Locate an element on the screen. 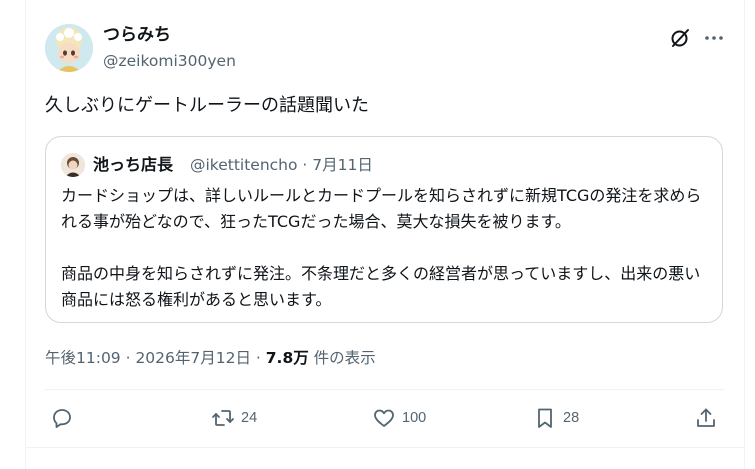  quoted-author-avatar is located at coordinates (73, 165).